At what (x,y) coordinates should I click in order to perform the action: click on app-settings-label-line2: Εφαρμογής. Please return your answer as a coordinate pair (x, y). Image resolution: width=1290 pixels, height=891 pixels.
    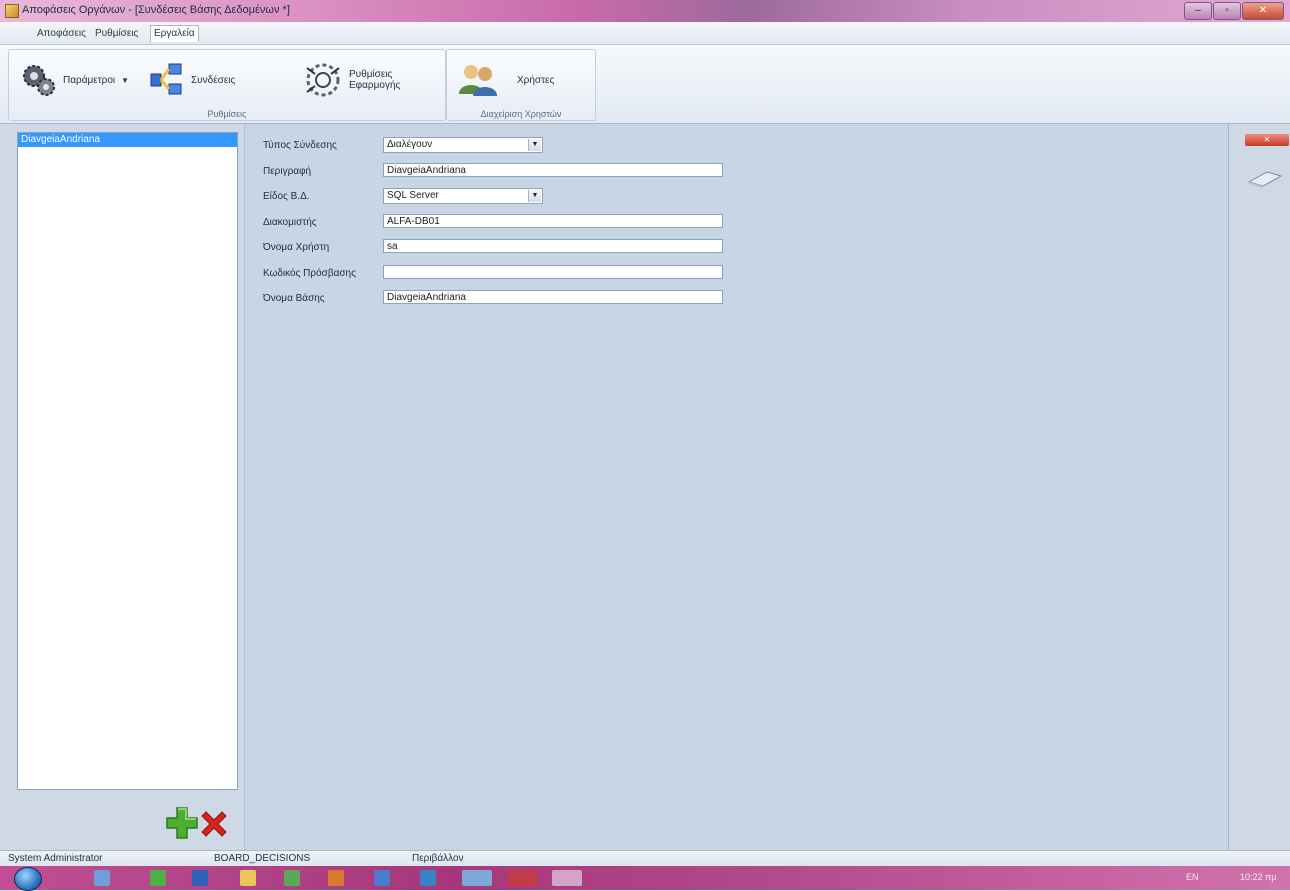
    Looking at the image, I should click on (375, 85).